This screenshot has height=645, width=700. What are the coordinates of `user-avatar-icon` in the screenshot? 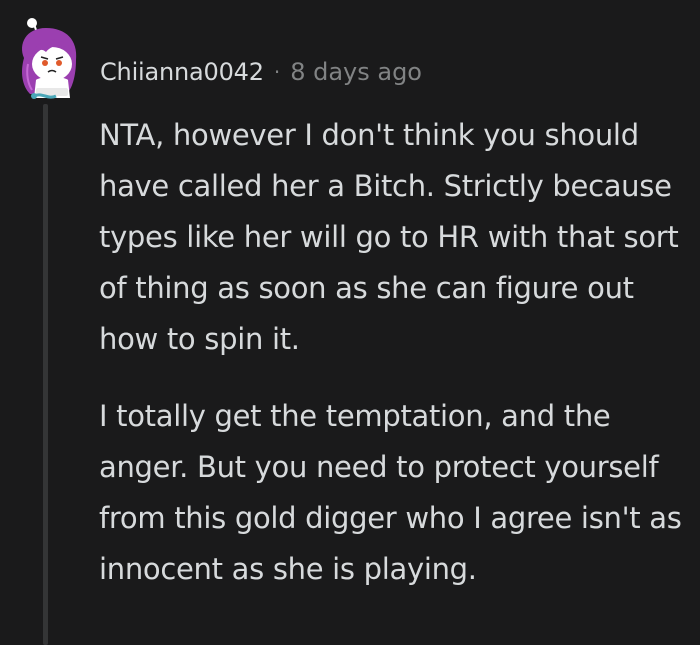 It's located at (48, 58).